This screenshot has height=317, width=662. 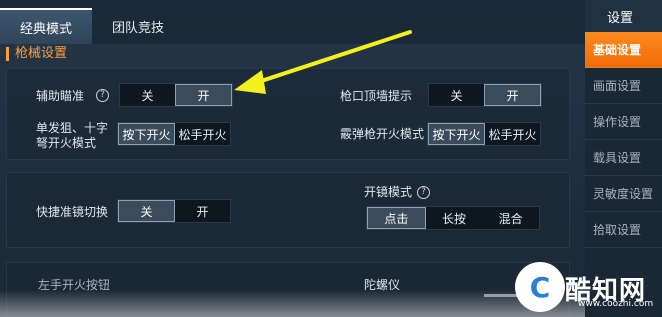 I want to click on settings-header: 设置, so click(x=623, y=16).